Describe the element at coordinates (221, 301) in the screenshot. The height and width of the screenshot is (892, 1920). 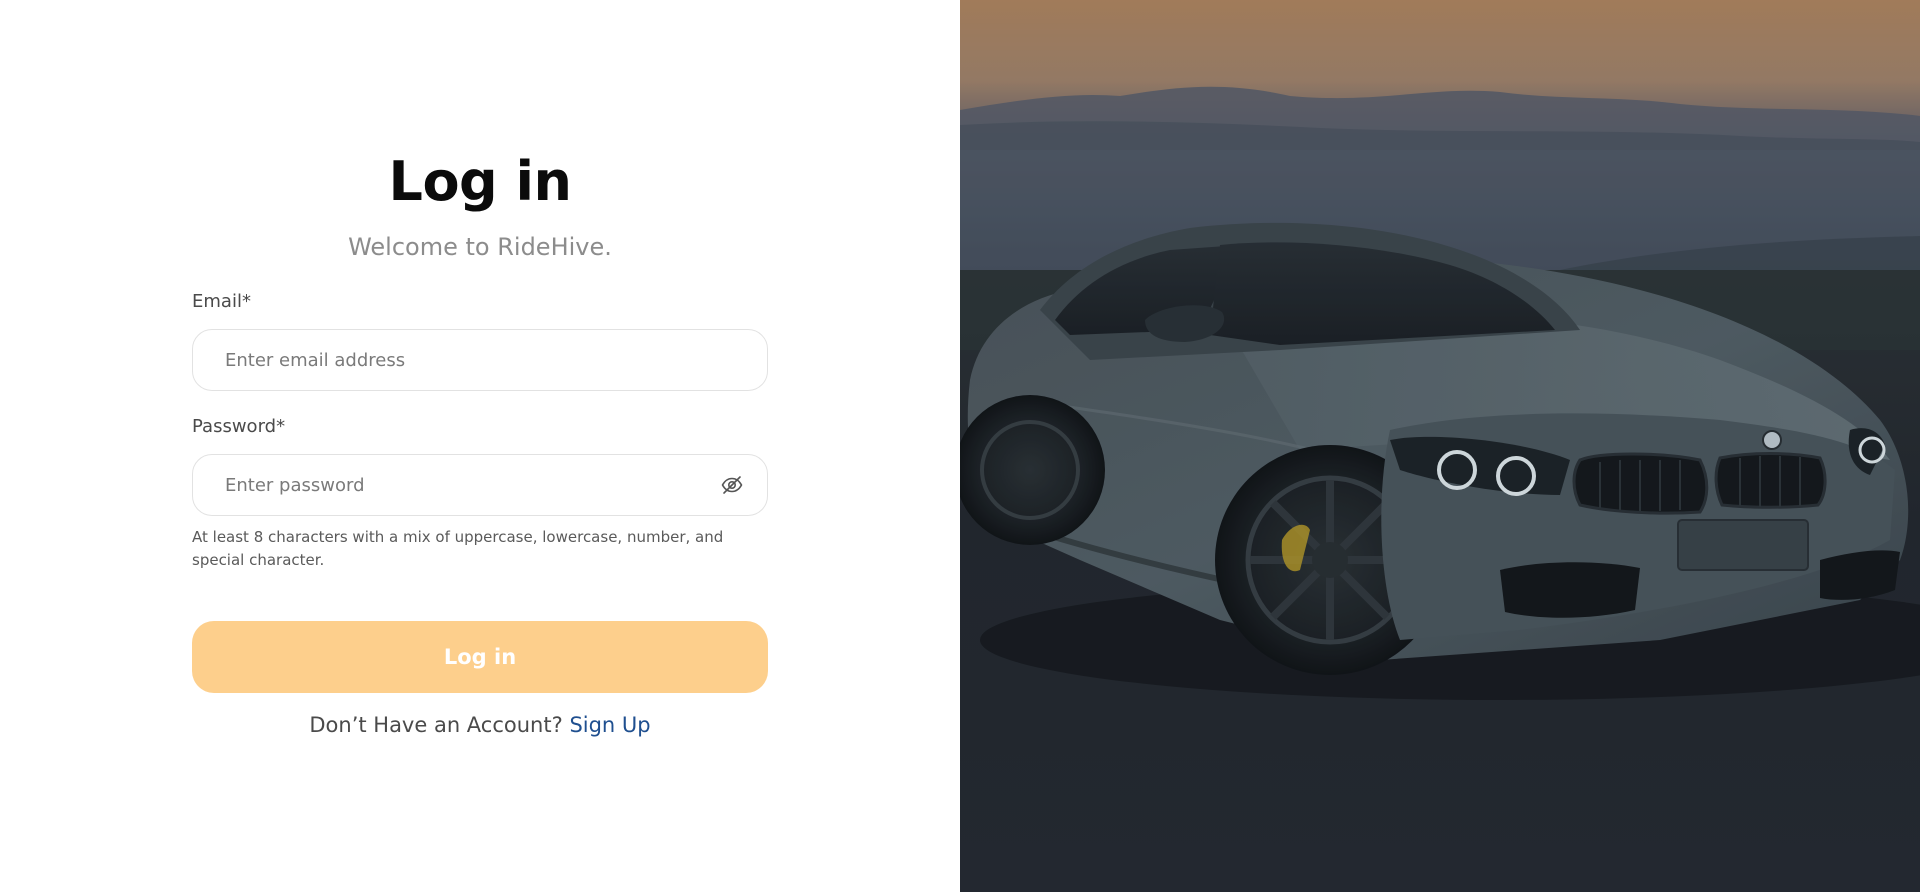
I see `email-label: Email*` at that location.